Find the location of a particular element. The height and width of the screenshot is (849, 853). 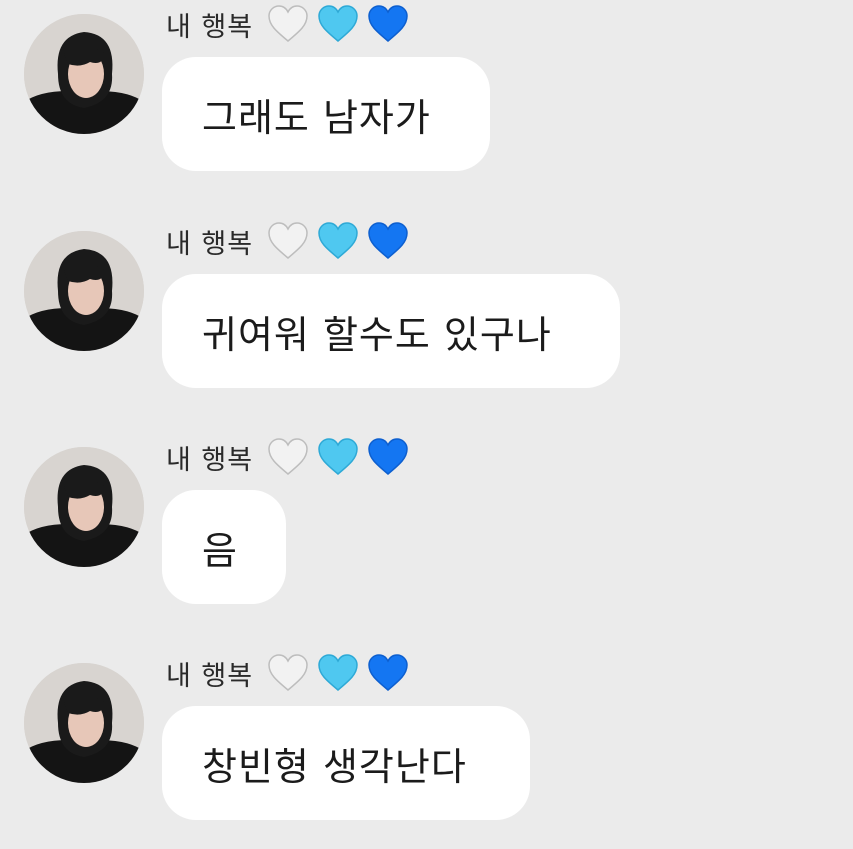

message-bubble: 창빈형 생각난다 is located at coordinates (346, 763).